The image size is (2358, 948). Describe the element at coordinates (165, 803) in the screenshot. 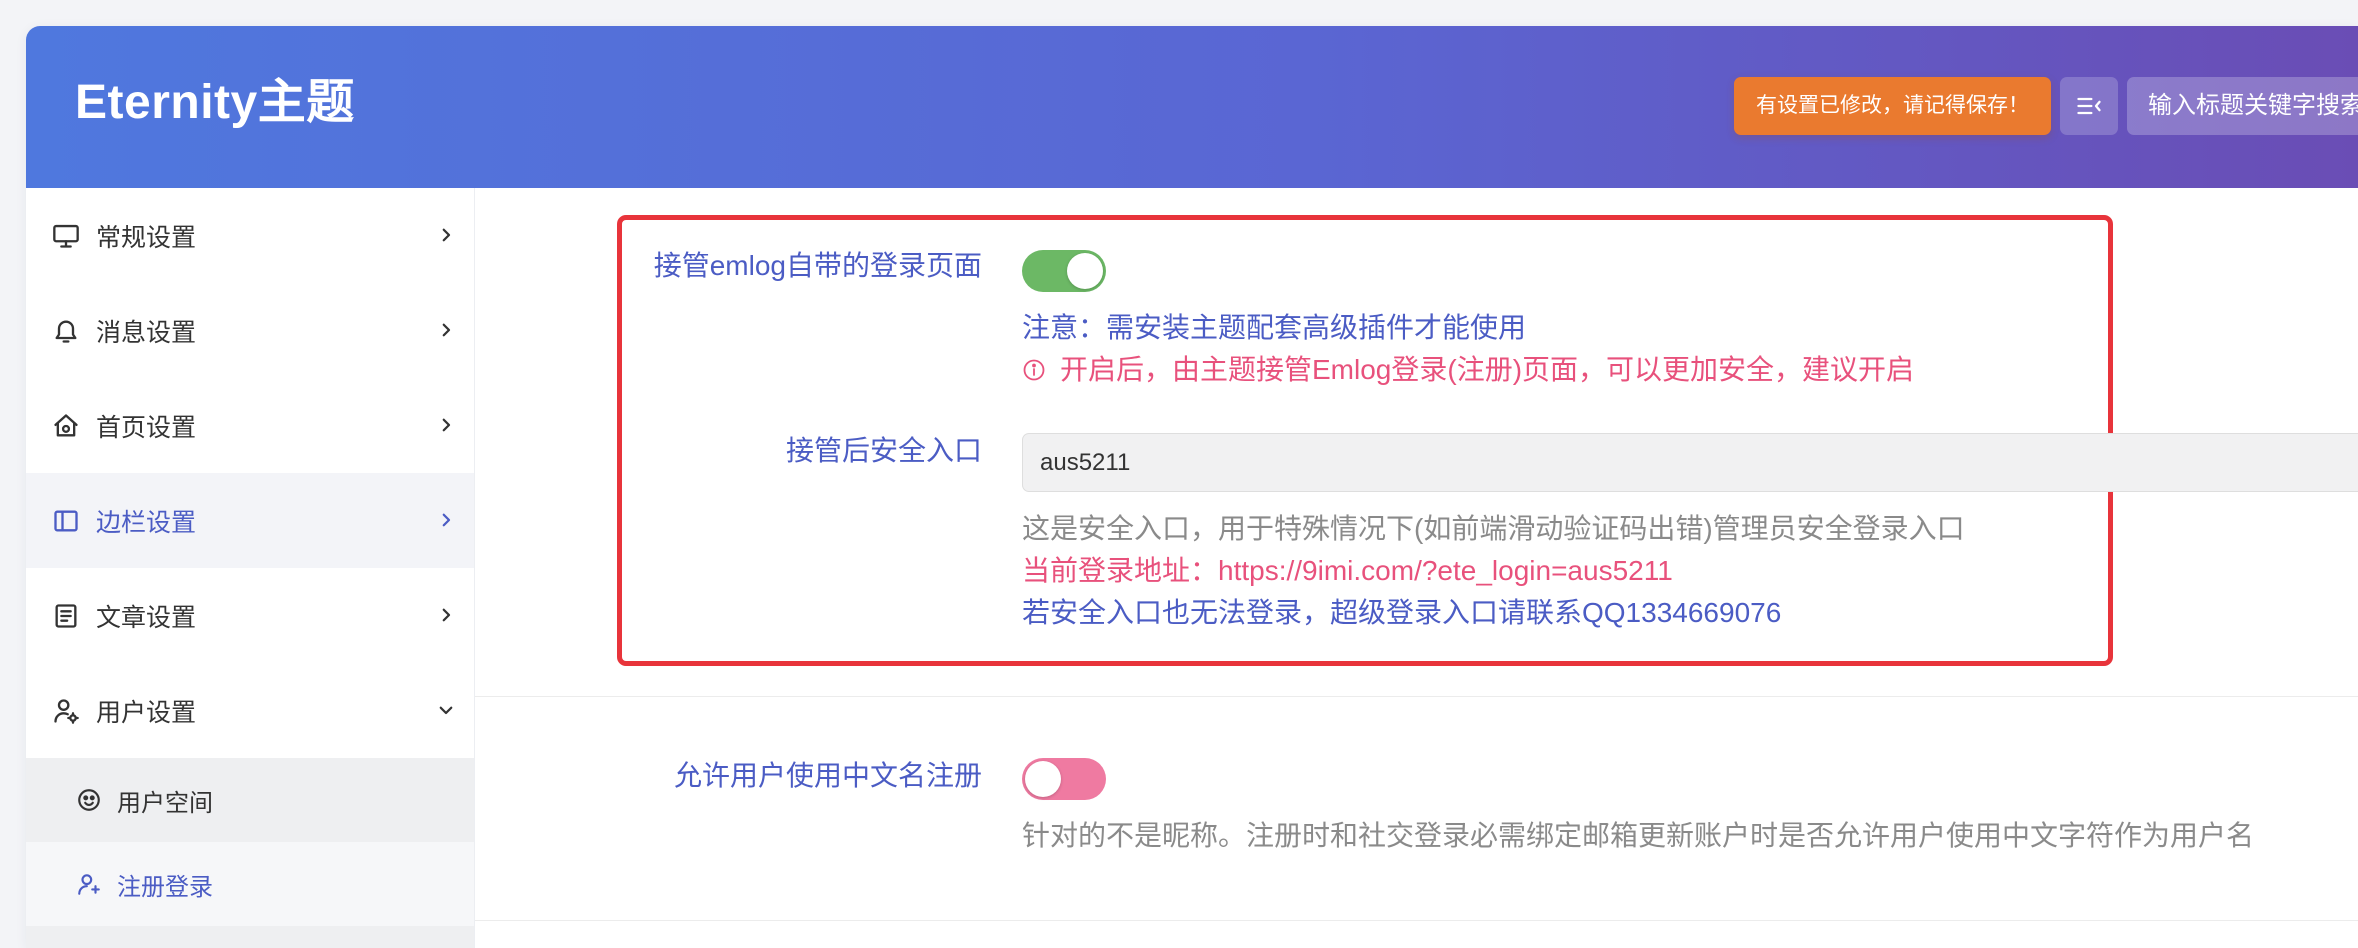

I see `sidebar-subitem-label: 用户空间` at that location.